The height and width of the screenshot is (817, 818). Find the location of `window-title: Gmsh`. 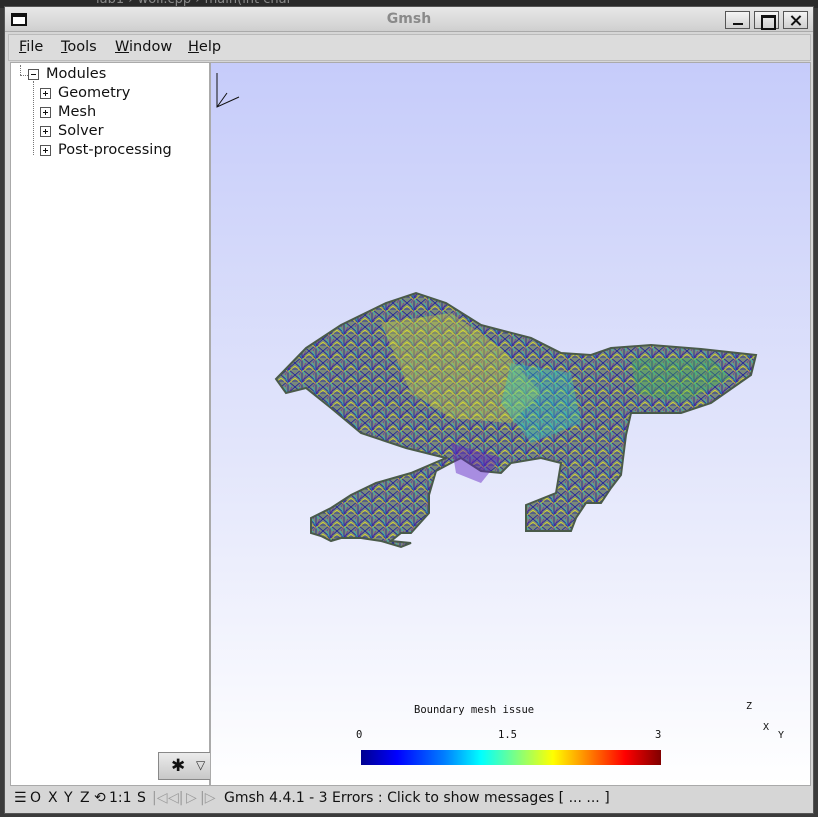

window-title: Gmsh is located at coordinates (409, 19).